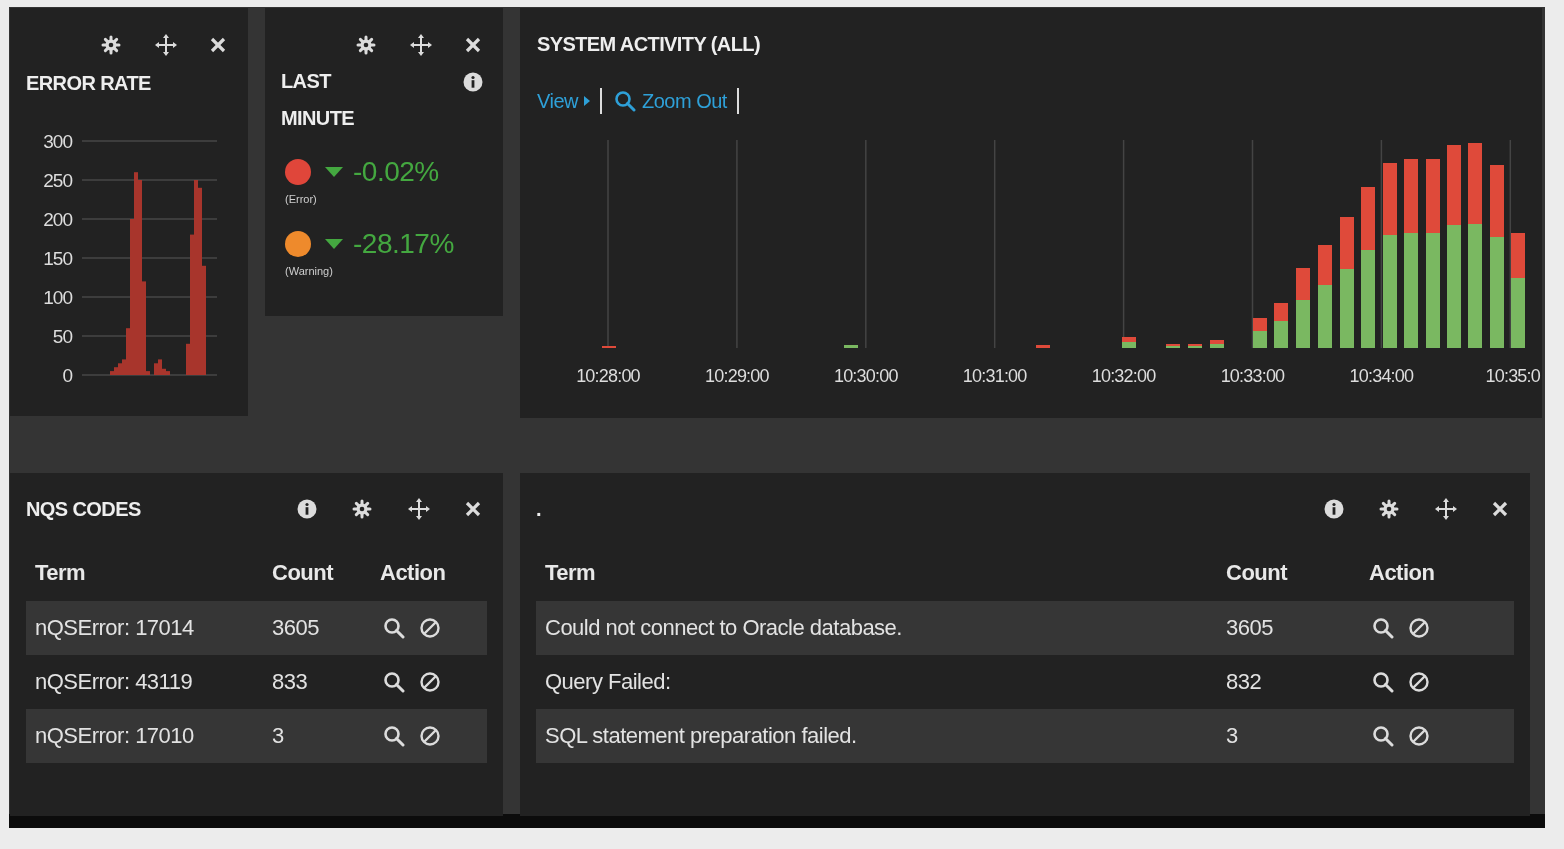 This screenshot has height=849, width=1564. Describe the element at coordinates (396, 172) in the screenshot. I see `metric-value: -0.02%` at that location.